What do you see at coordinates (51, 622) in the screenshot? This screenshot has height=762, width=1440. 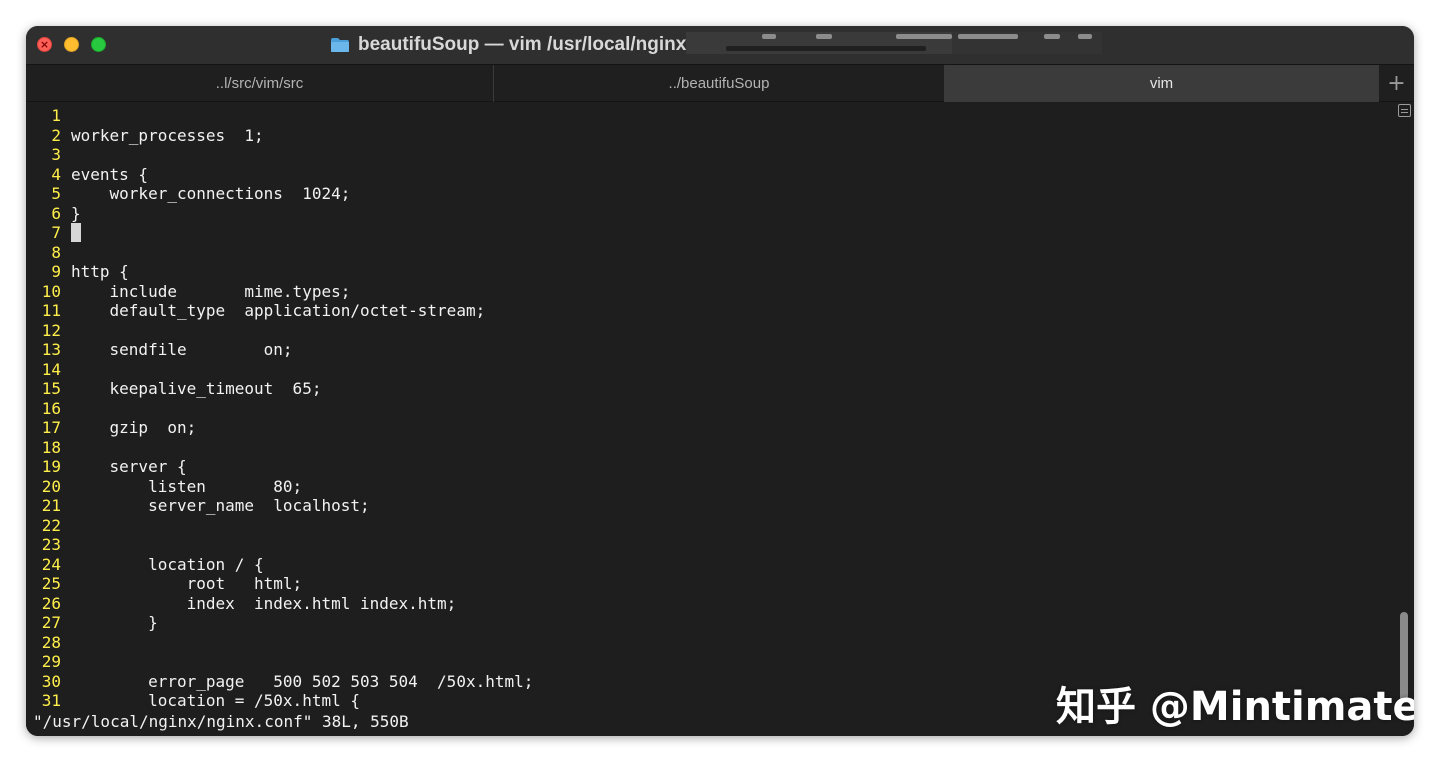 I see `line-number: 27` at bounding box center [51, 622].